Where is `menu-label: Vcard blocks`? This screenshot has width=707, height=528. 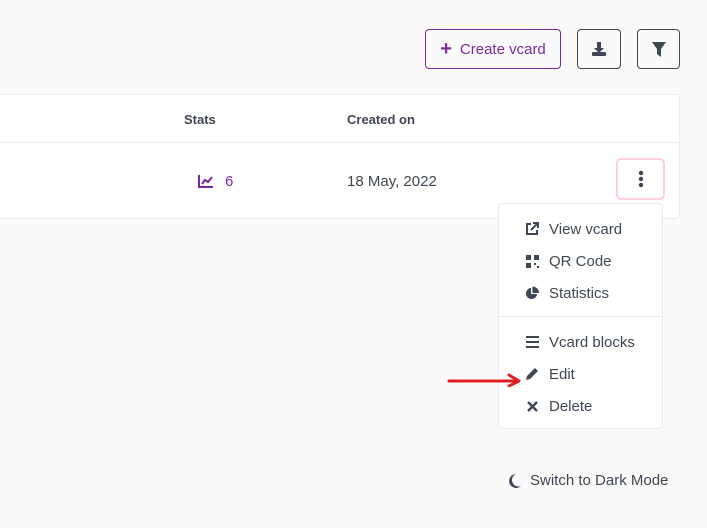
menu-label: Vcard blocks is located at coordinates (592, 342).